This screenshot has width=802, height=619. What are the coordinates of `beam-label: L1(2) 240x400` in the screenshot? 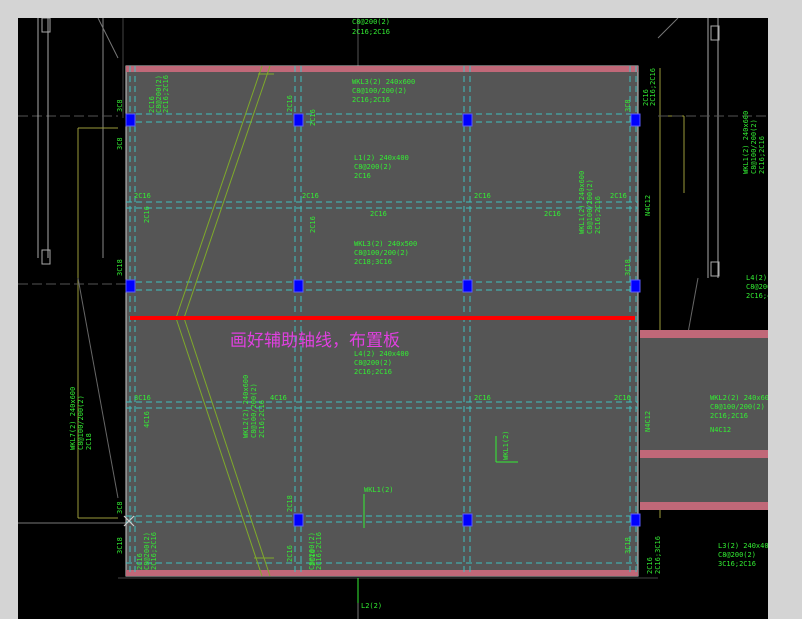 It's located at (381, 158).